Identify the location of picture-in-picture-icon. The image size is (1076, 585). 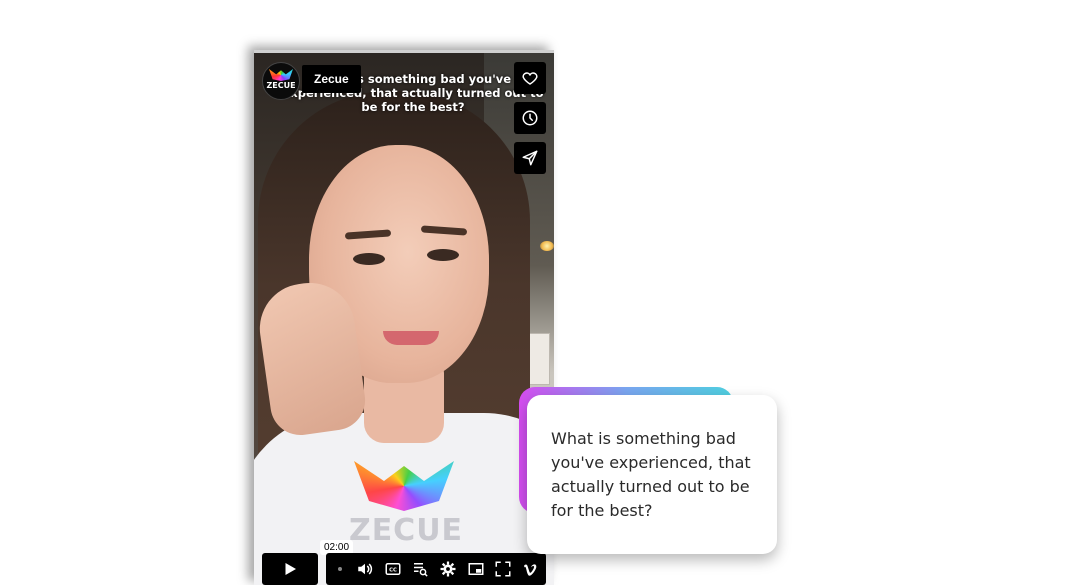
(476, 569).